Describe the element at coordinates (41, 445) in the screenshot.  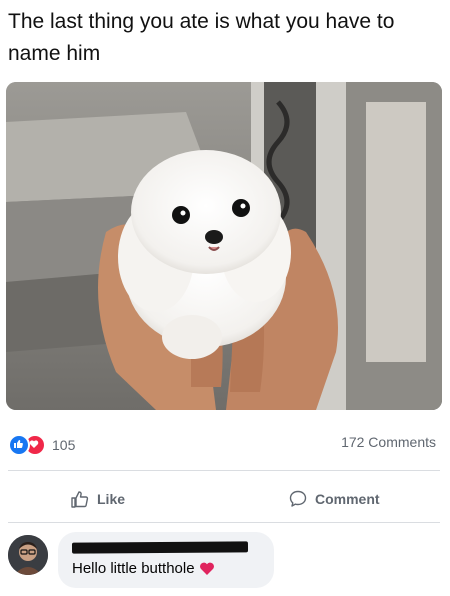
I see `reactions-summary: 105` at that location.